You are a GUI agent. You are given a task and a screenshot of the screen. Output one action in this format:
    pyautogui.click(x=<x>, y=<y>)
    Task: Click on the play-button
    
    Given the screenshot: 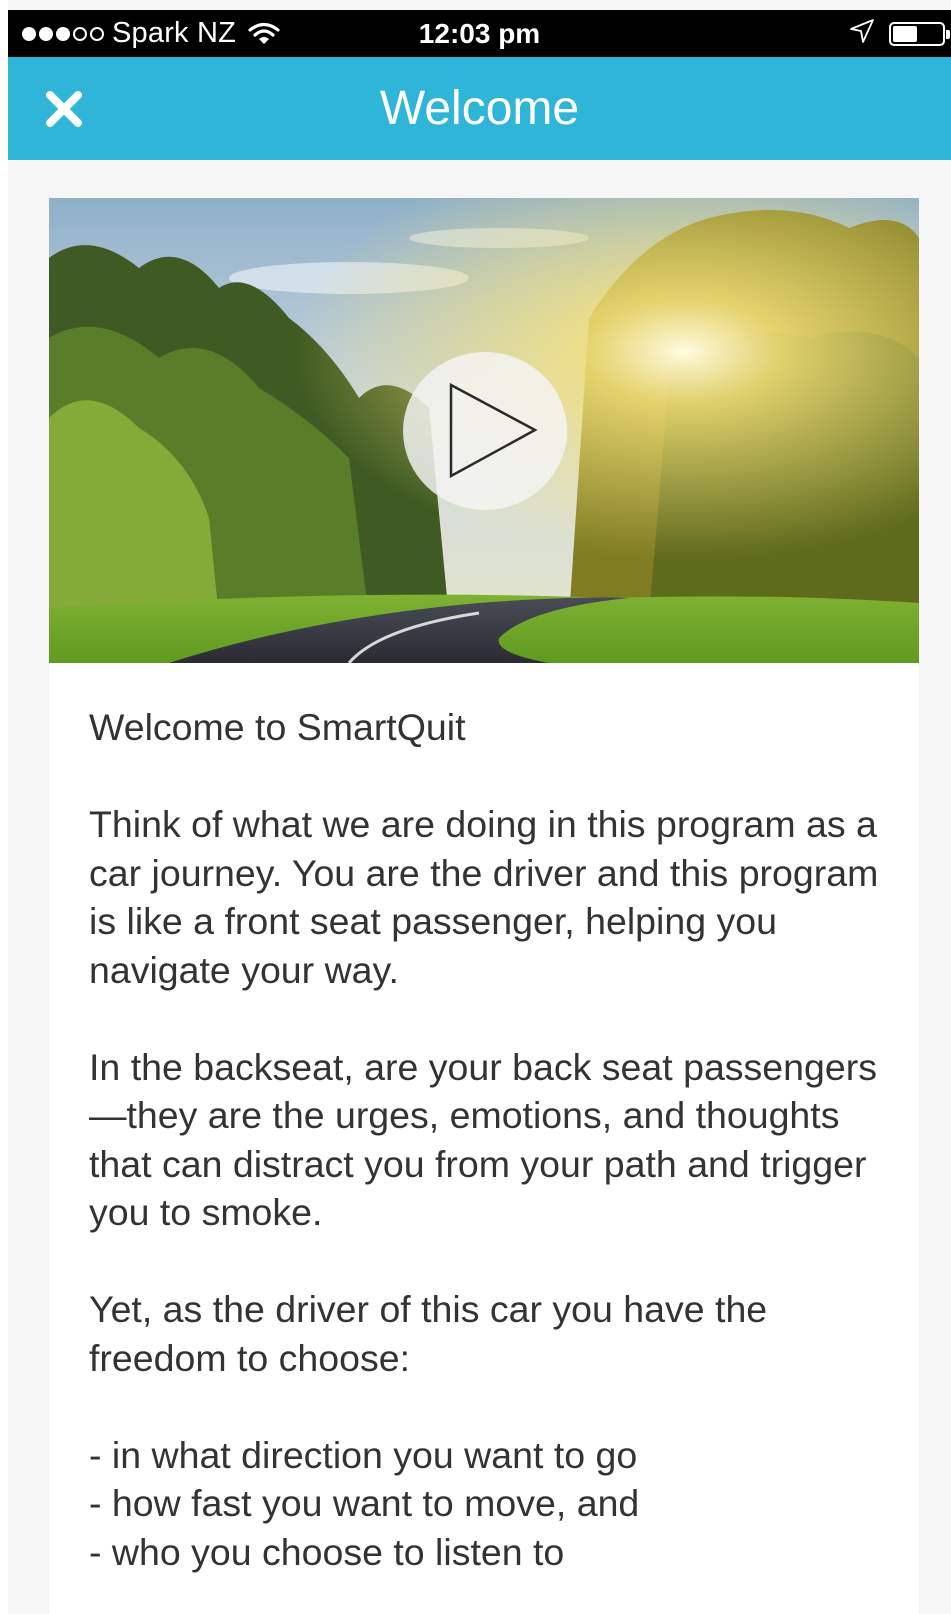 What is the action you would take?
    pyautogui.click(x=485, y=431)
    